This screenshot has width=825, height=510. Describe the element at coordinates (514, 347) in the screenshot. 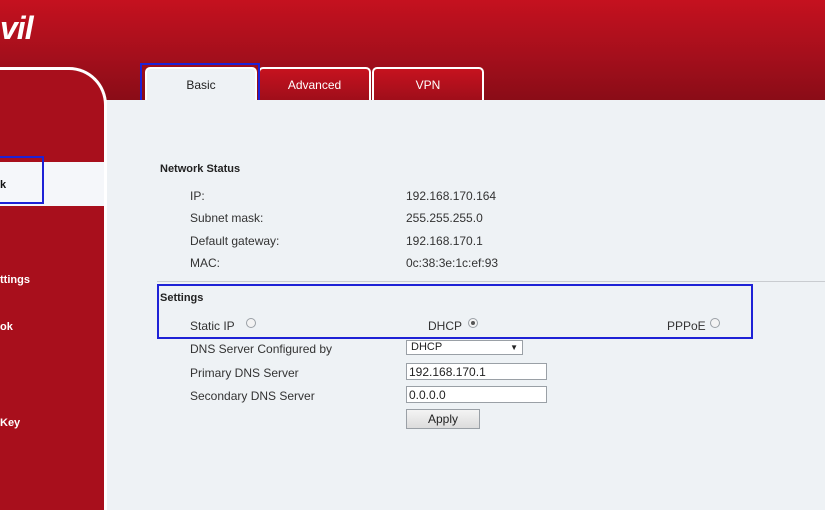

I see `chevron-down-icon: ▼` at that location.